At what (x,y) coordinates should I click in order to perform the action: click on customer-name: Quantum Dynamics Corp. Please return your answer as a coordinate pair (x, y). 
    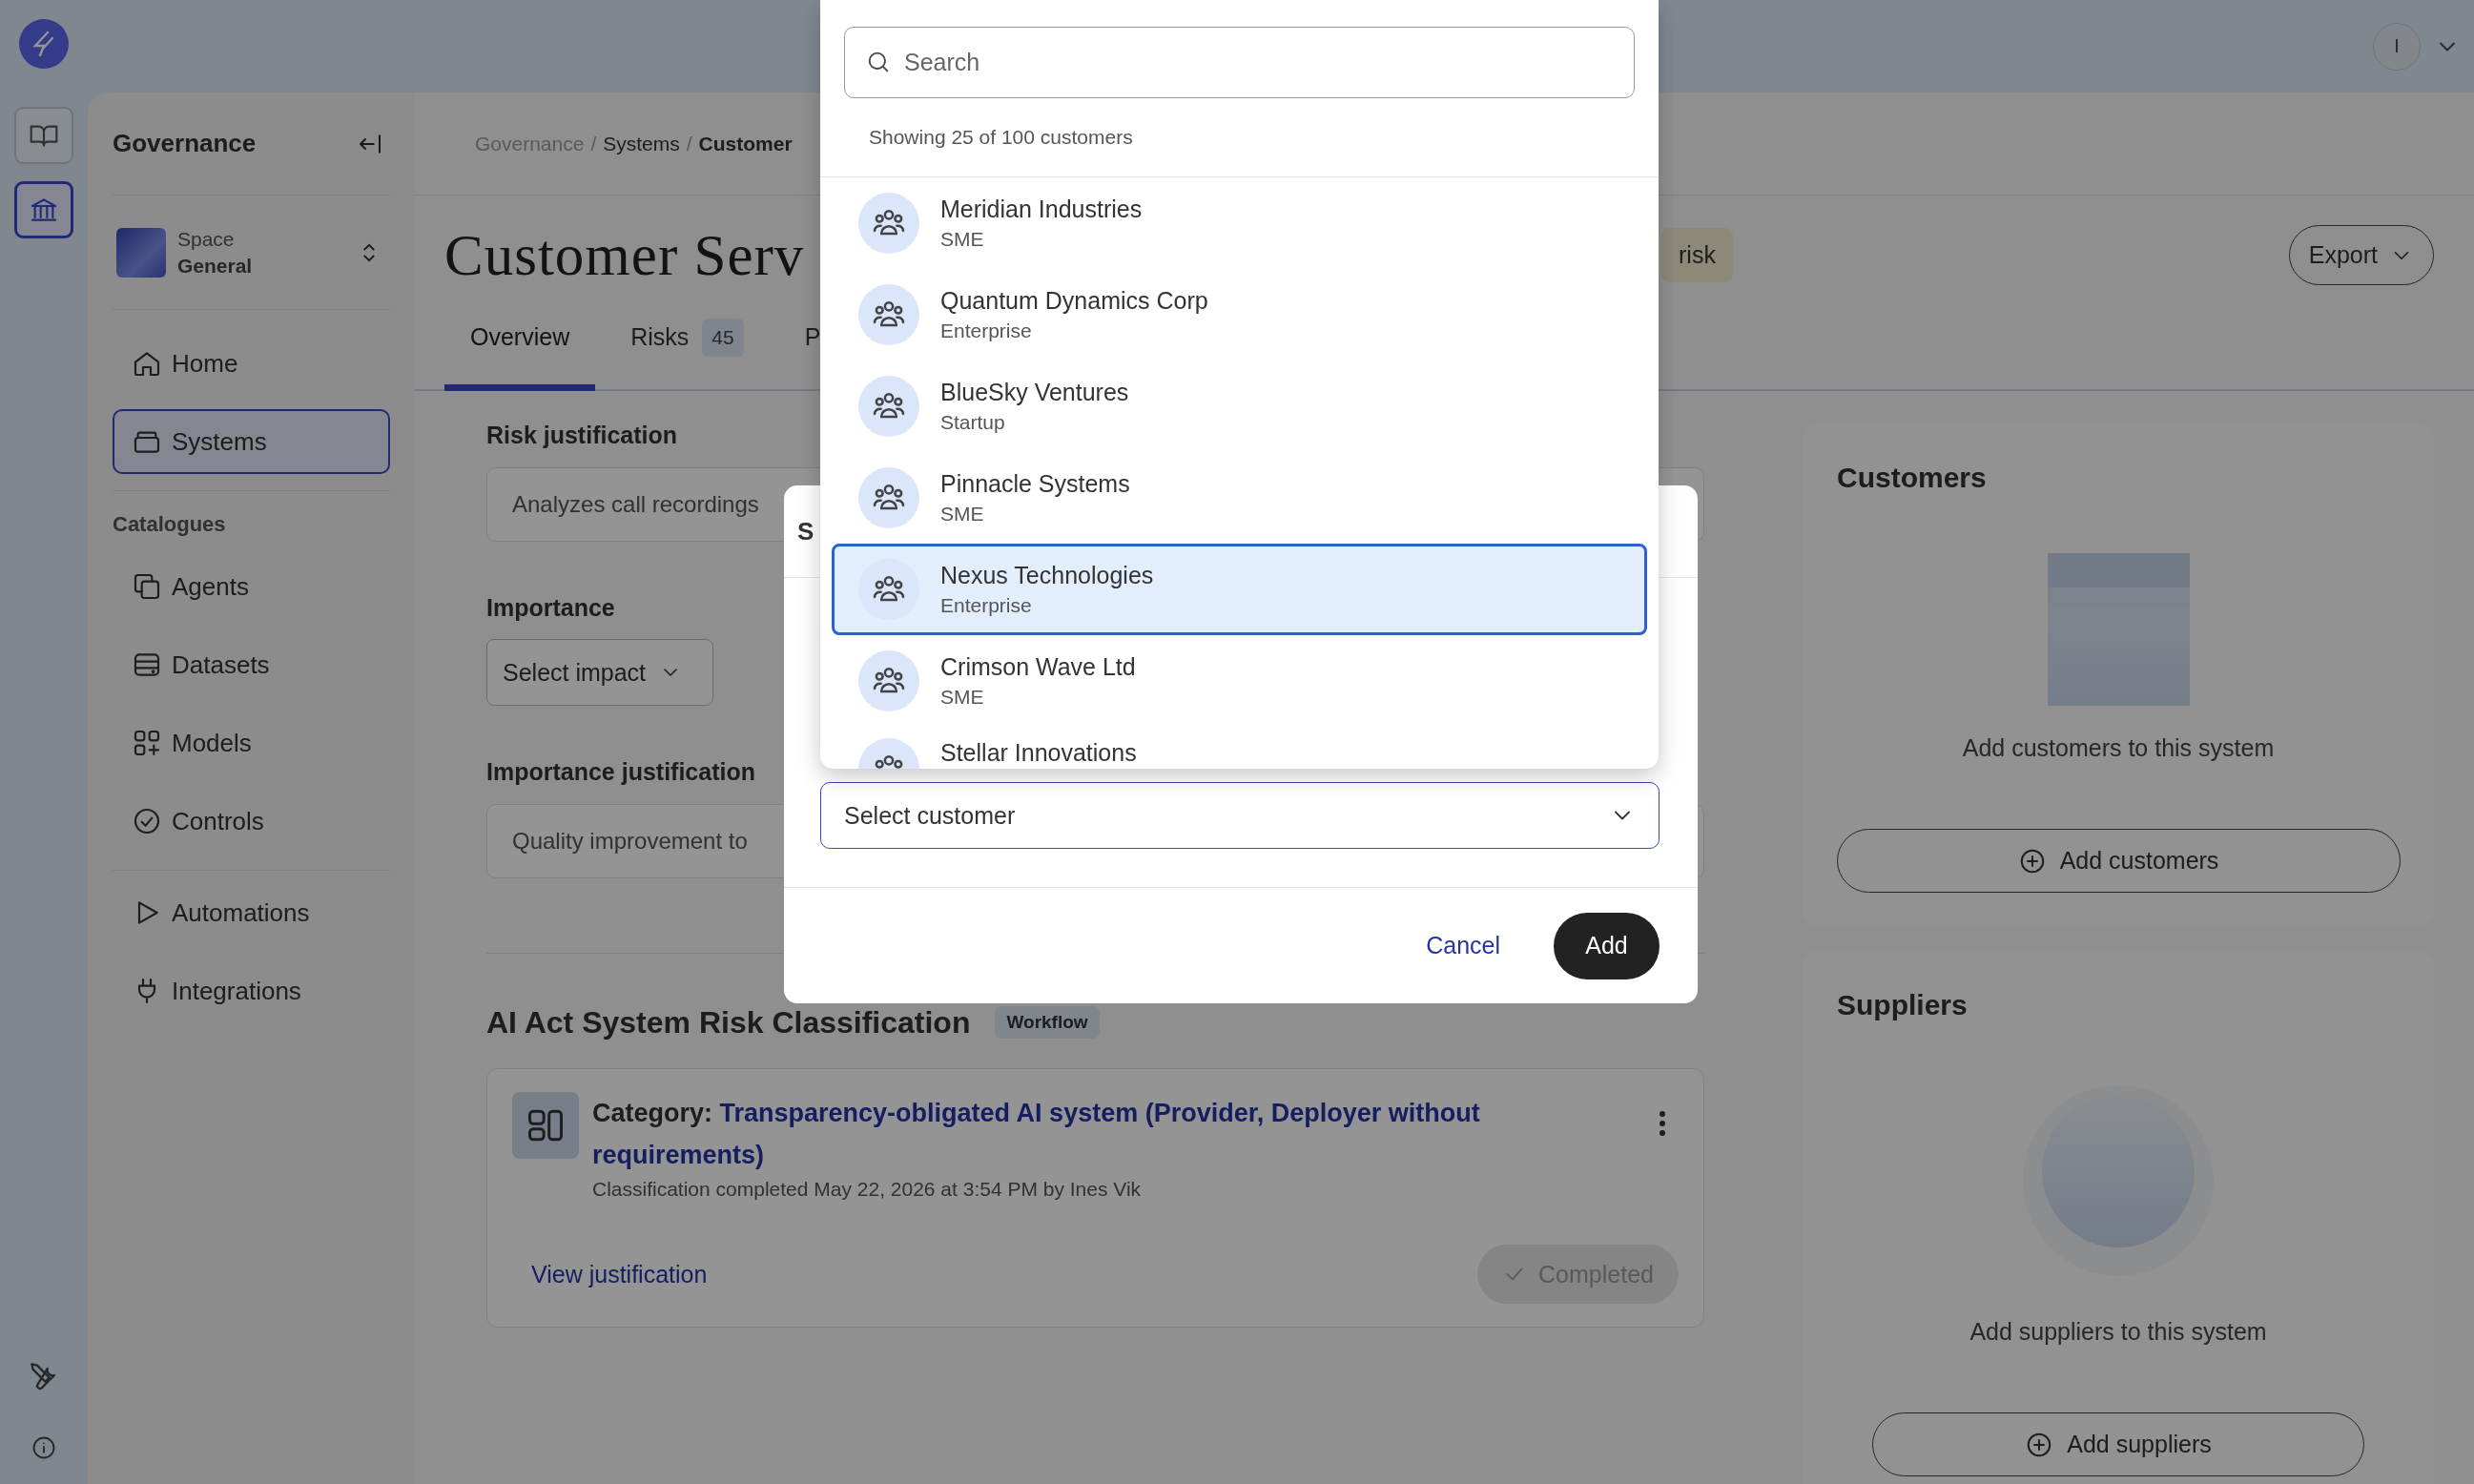
    Looking at the image, I should click on (1074, 300).